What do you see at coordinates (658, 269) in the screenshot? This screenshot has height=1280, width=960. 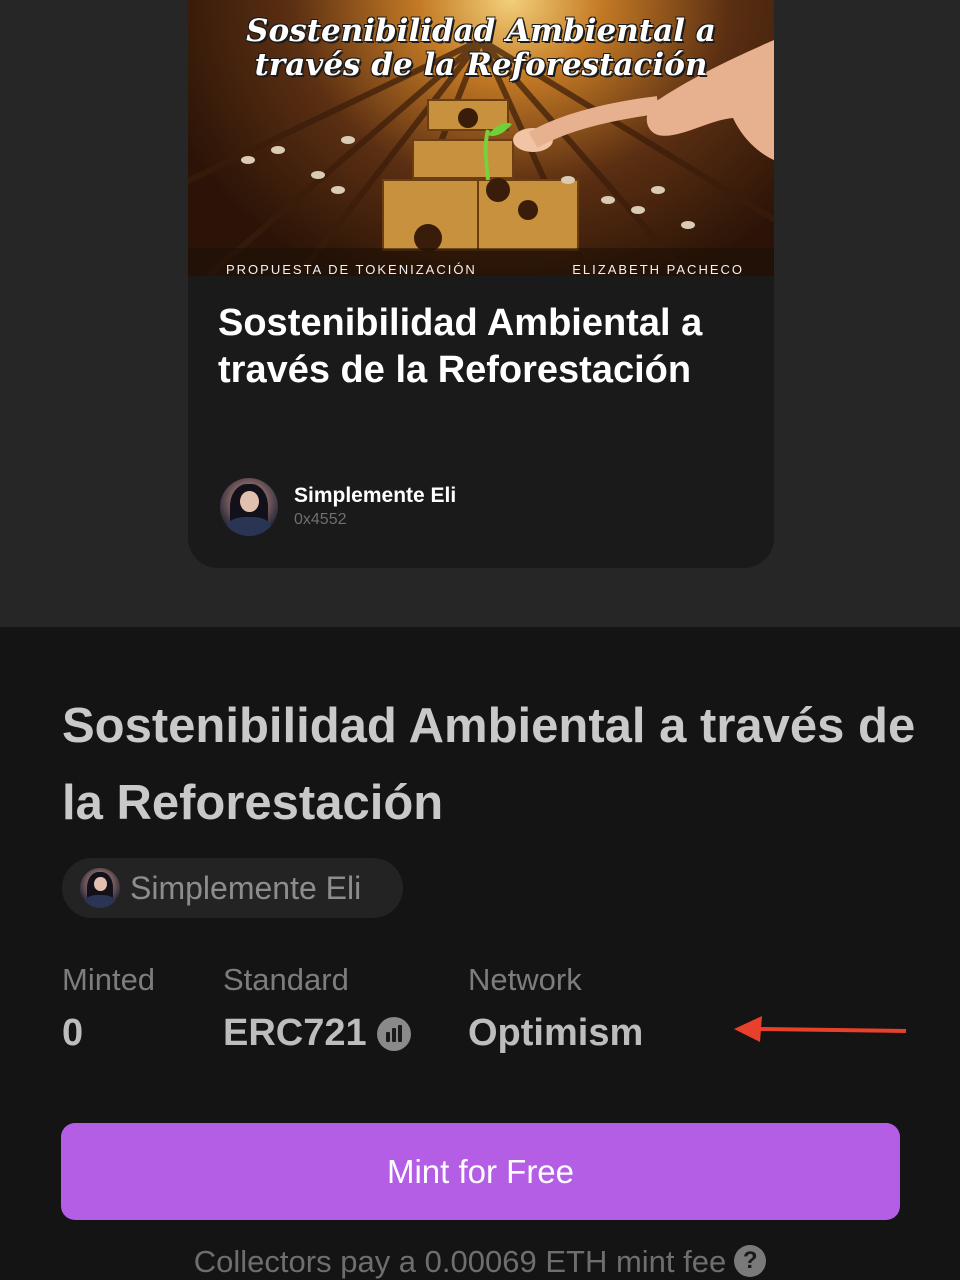 I see `cover-footer-right: ELIZABETH PACHECO` at bounding box center [658, 269].